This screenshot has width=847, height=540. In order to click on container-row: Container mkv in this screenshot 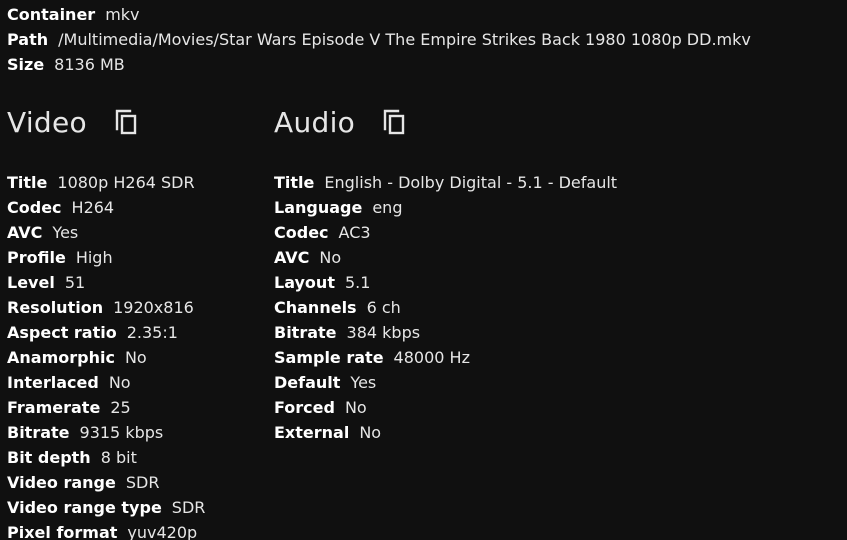, I will do `click(379, 14)`.